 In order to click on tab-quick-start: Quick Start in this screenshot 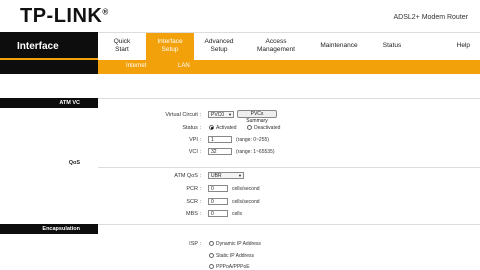, I will do `click(122, 47)`.